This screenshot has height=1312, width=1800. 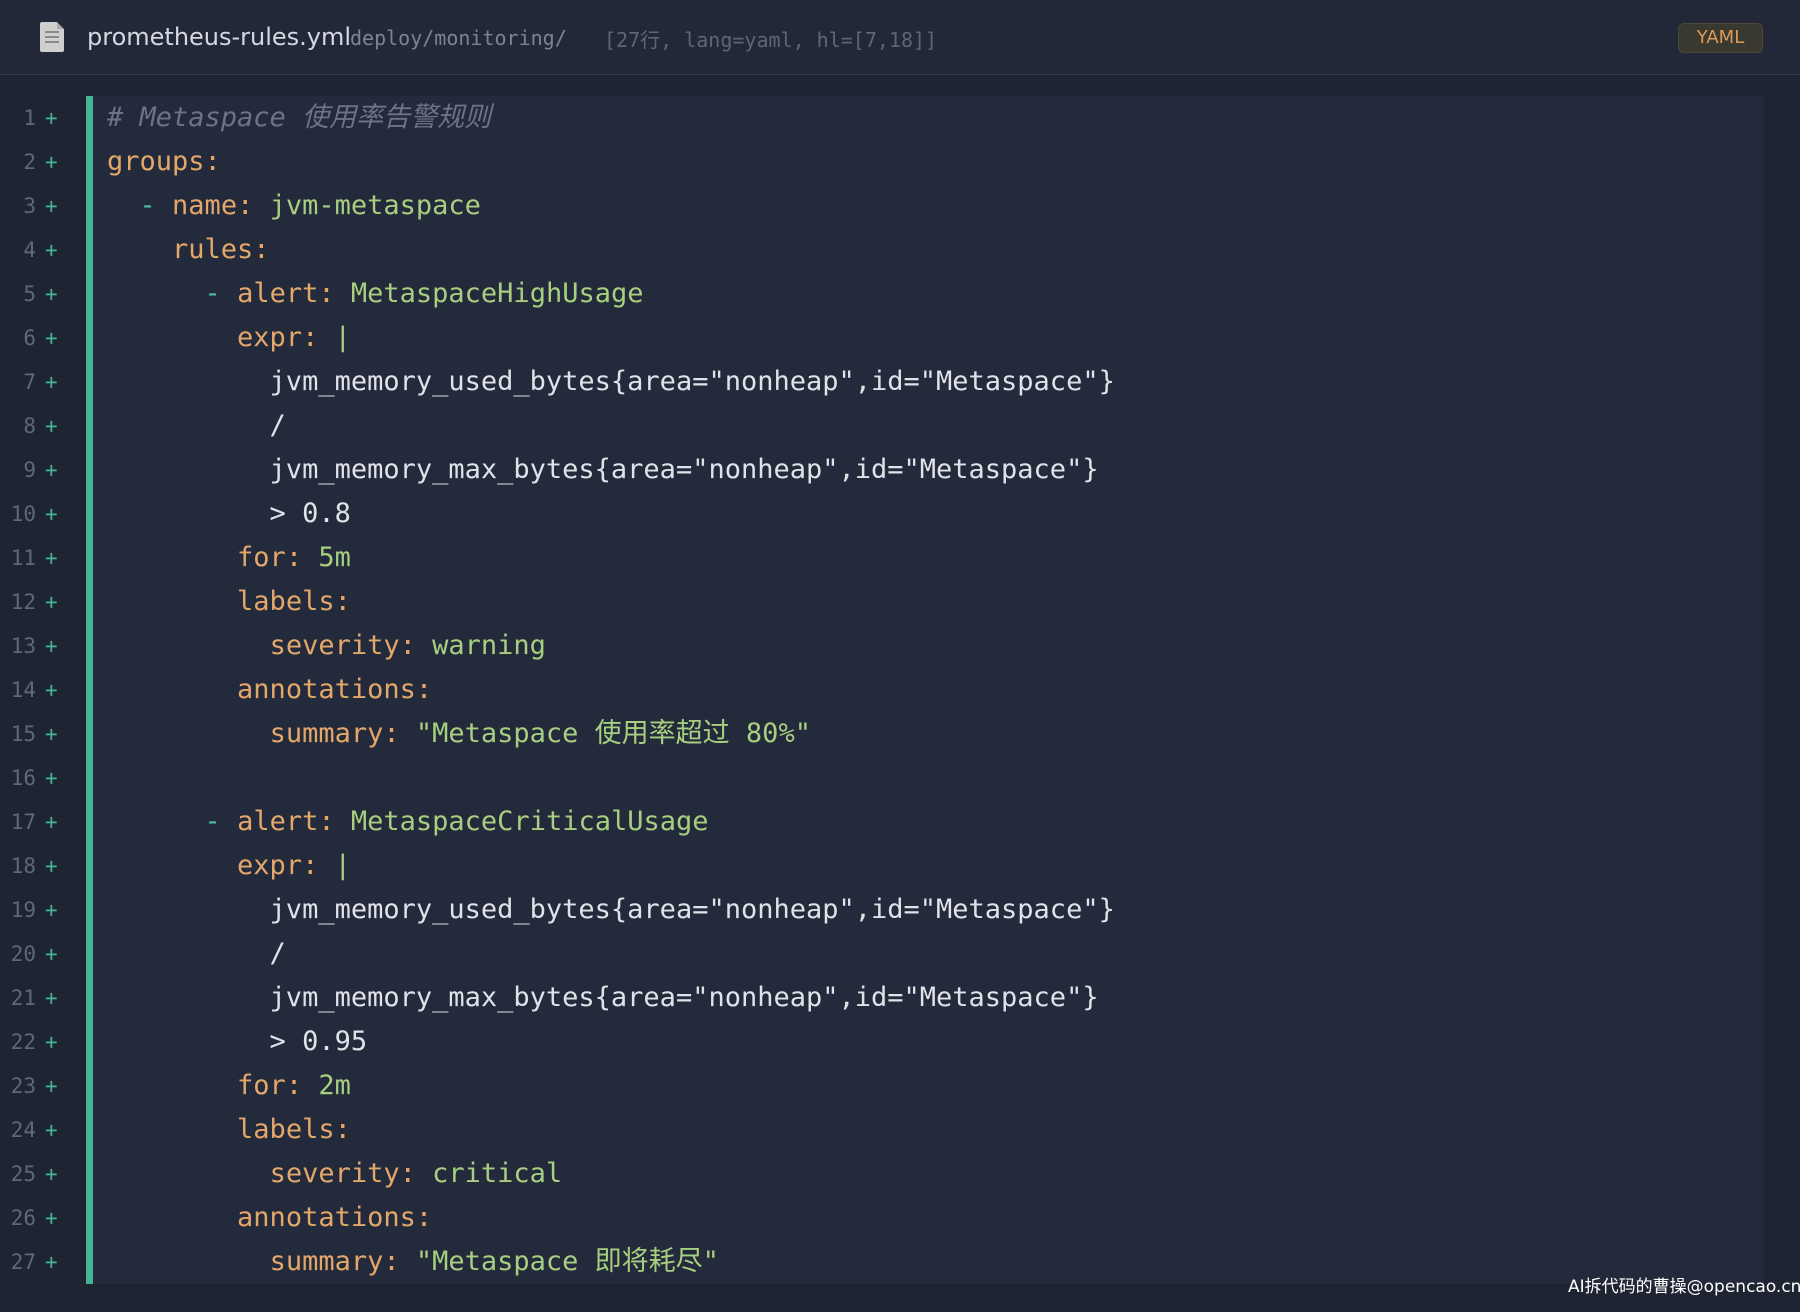 I want to click on code-line: 16 +, so click(x=882, y=778).